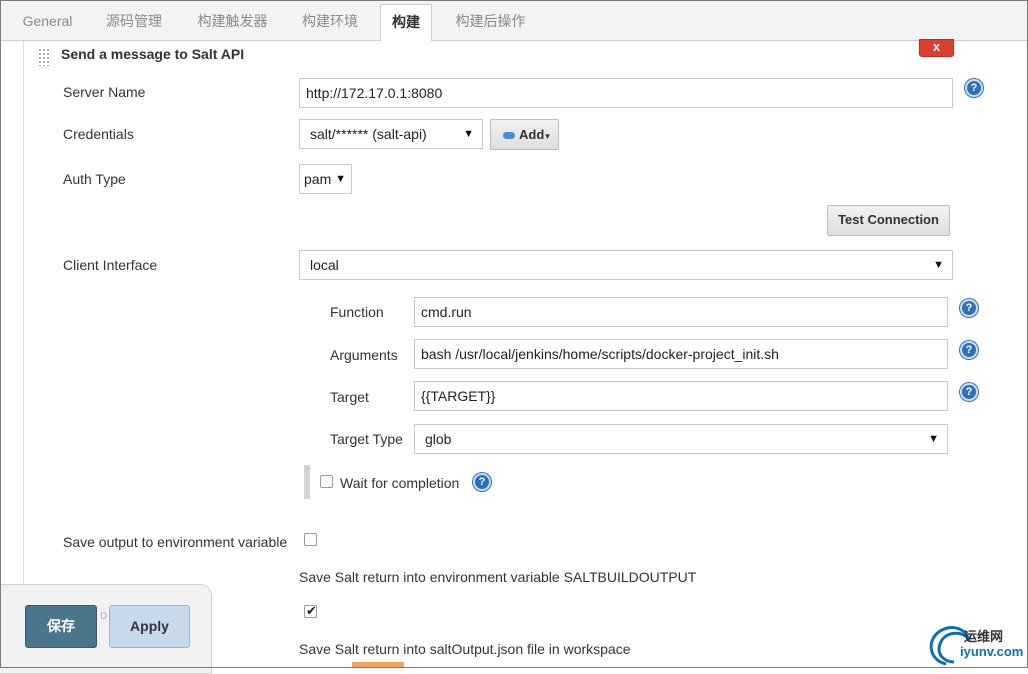  What do you see at coordinates (44, 57) in the screenshot?
I see `drag-handle-icon` at bounding box center [44, 57].